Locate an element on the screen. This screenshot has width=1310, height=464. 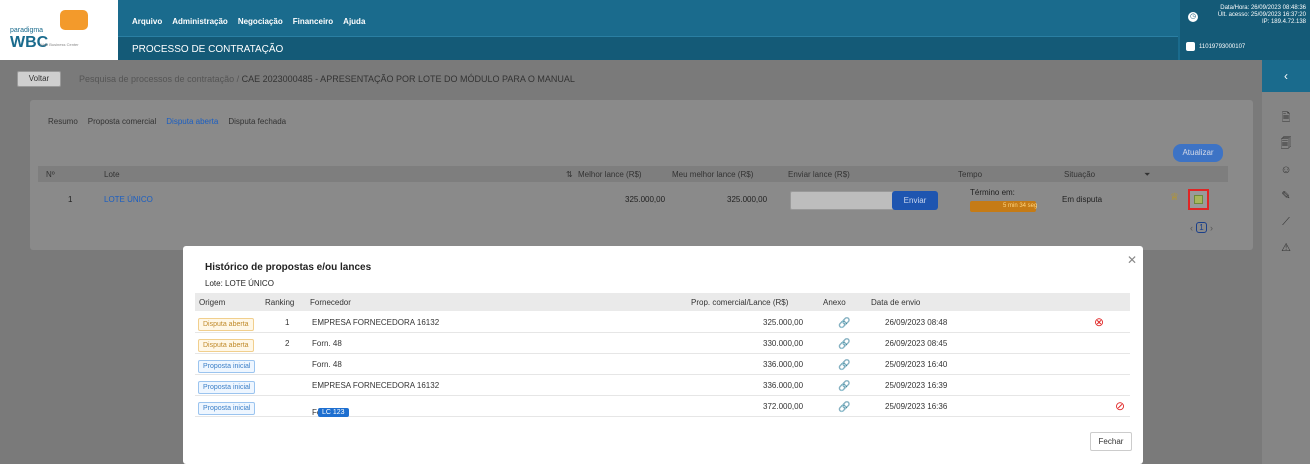
cancel-bid-icon: ⊗ is located at coordinates (1099, 322).